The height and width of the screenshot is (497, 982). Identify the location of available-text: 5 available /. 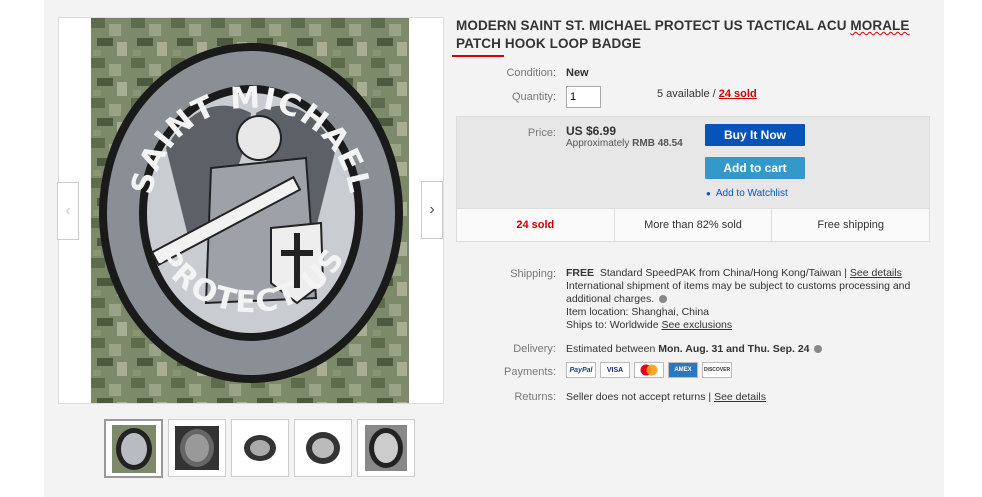
(688, 94).